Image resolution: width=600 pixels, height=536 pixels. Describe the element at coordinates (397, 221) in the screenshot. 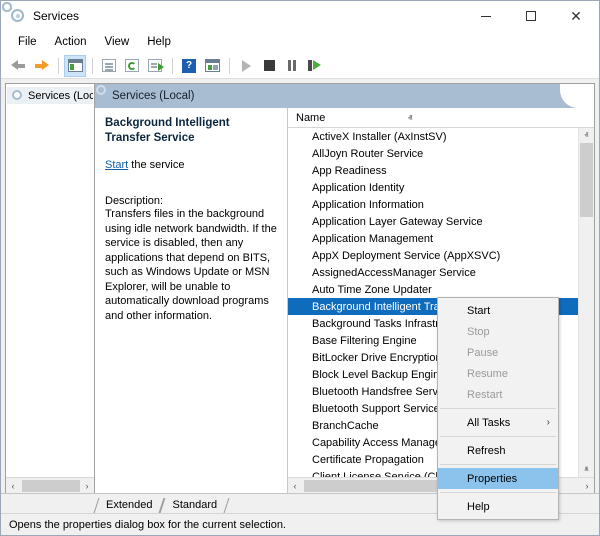

I see `service-name-label: Application Layer Gateway Service` at that location.